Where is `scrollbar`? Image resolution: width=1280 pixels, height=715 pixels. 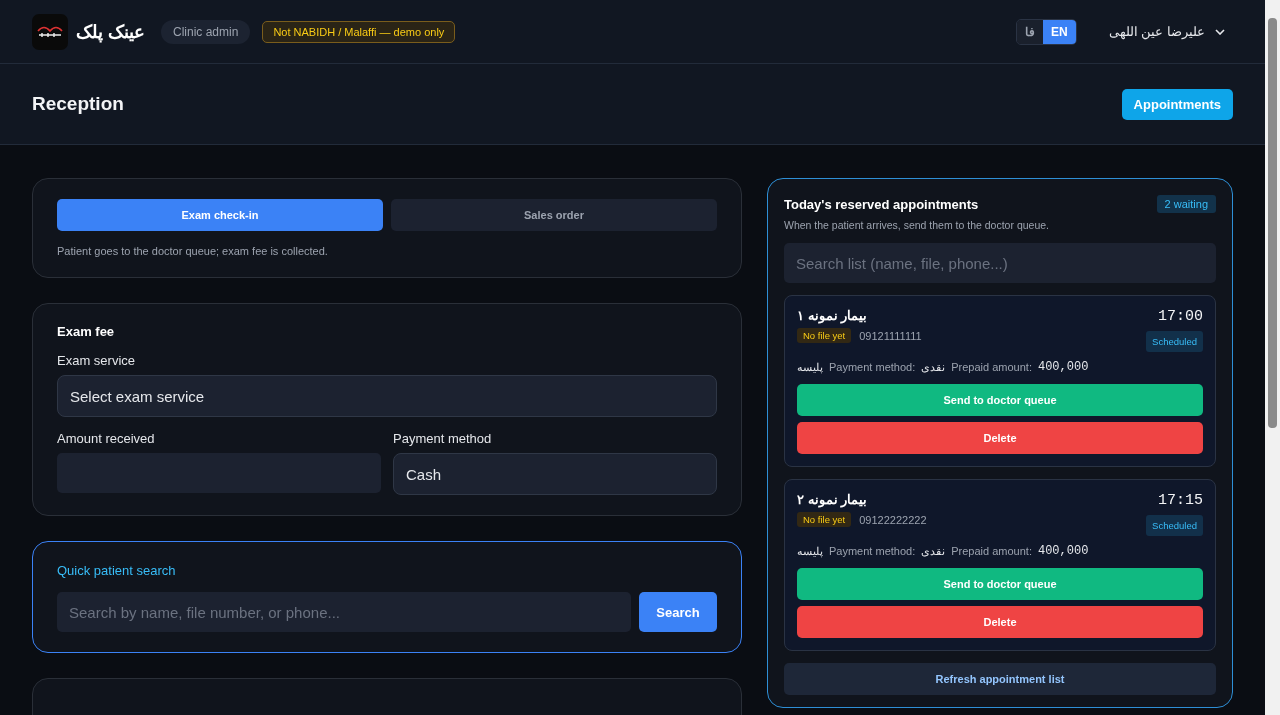 scrollbar is located at coordinates (1272, 357).